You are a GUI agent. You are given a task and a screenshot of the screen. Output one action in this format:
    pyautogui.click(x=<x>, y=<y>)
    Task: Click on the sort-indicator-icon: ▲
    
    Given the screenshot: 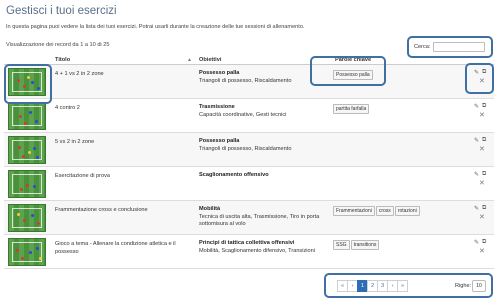 What is the action you would take?
    pyautogui.click(x=189, y=60)
    